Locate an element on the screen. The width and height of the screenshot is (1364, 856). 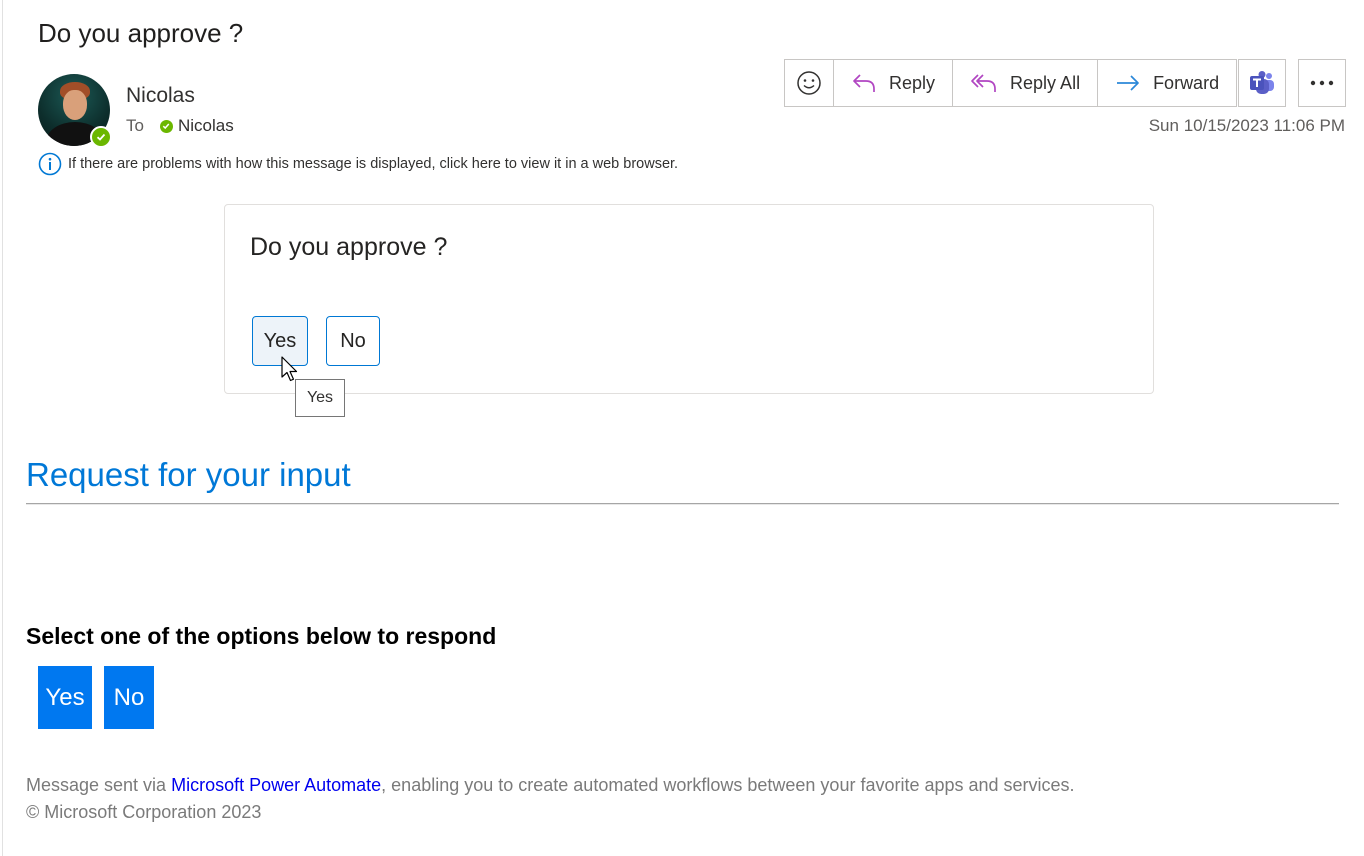
card-title: Do you approve ? is located at coordinates (349, 247).